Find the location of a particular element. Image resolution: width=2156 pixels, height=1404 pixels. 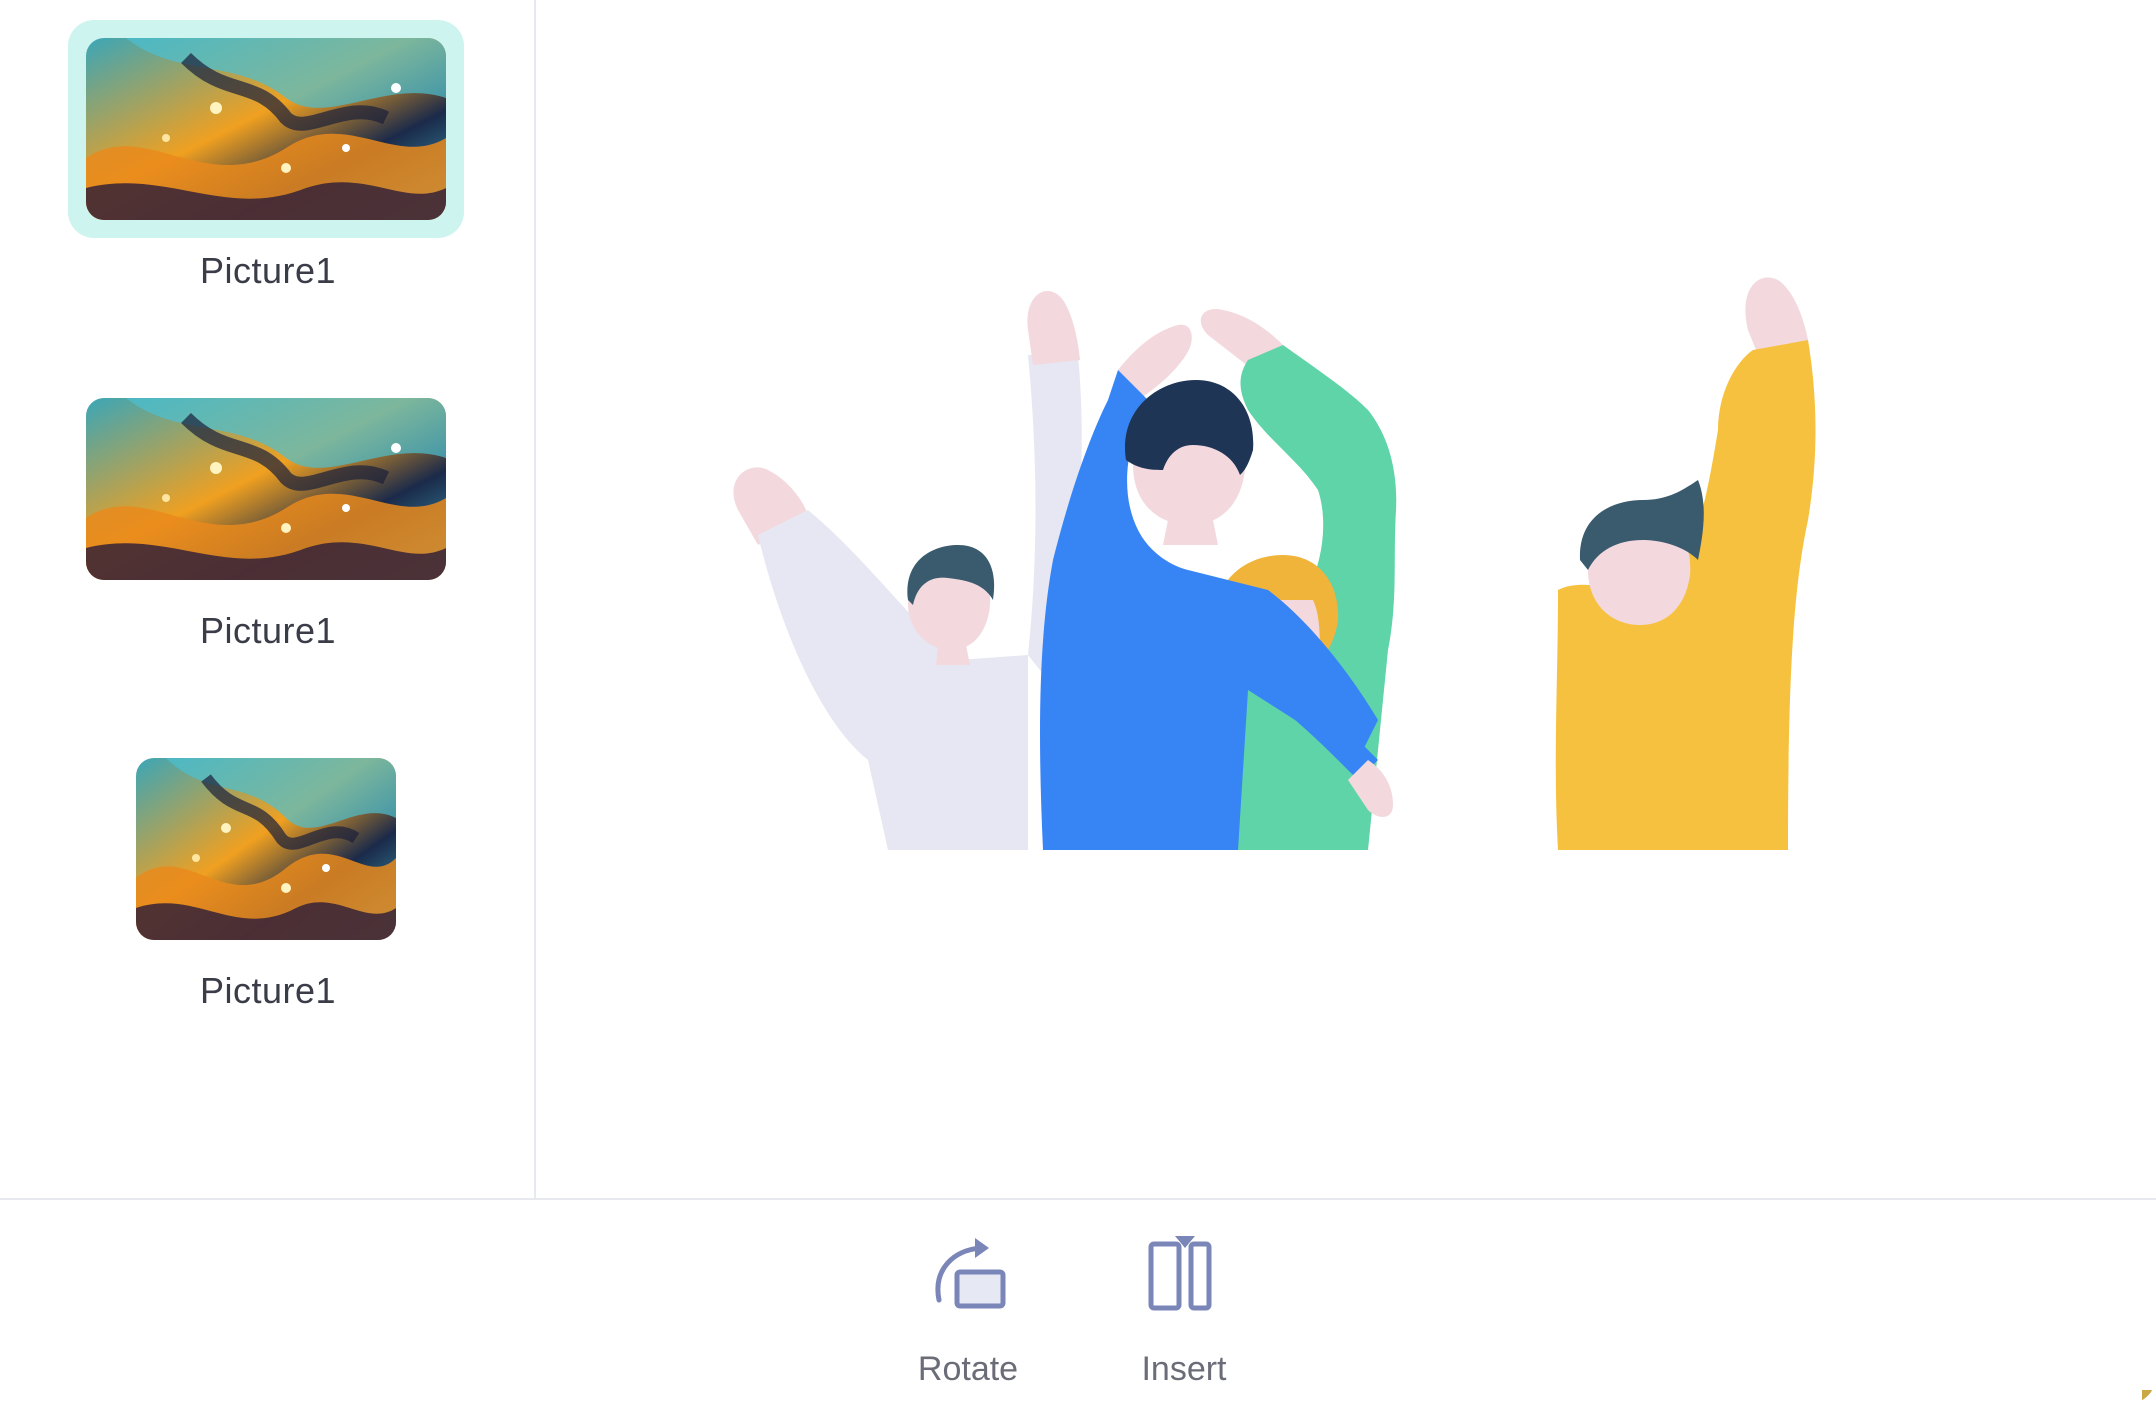

thumbnail-item-3: Picture1 is located at coordinates (268, 880).